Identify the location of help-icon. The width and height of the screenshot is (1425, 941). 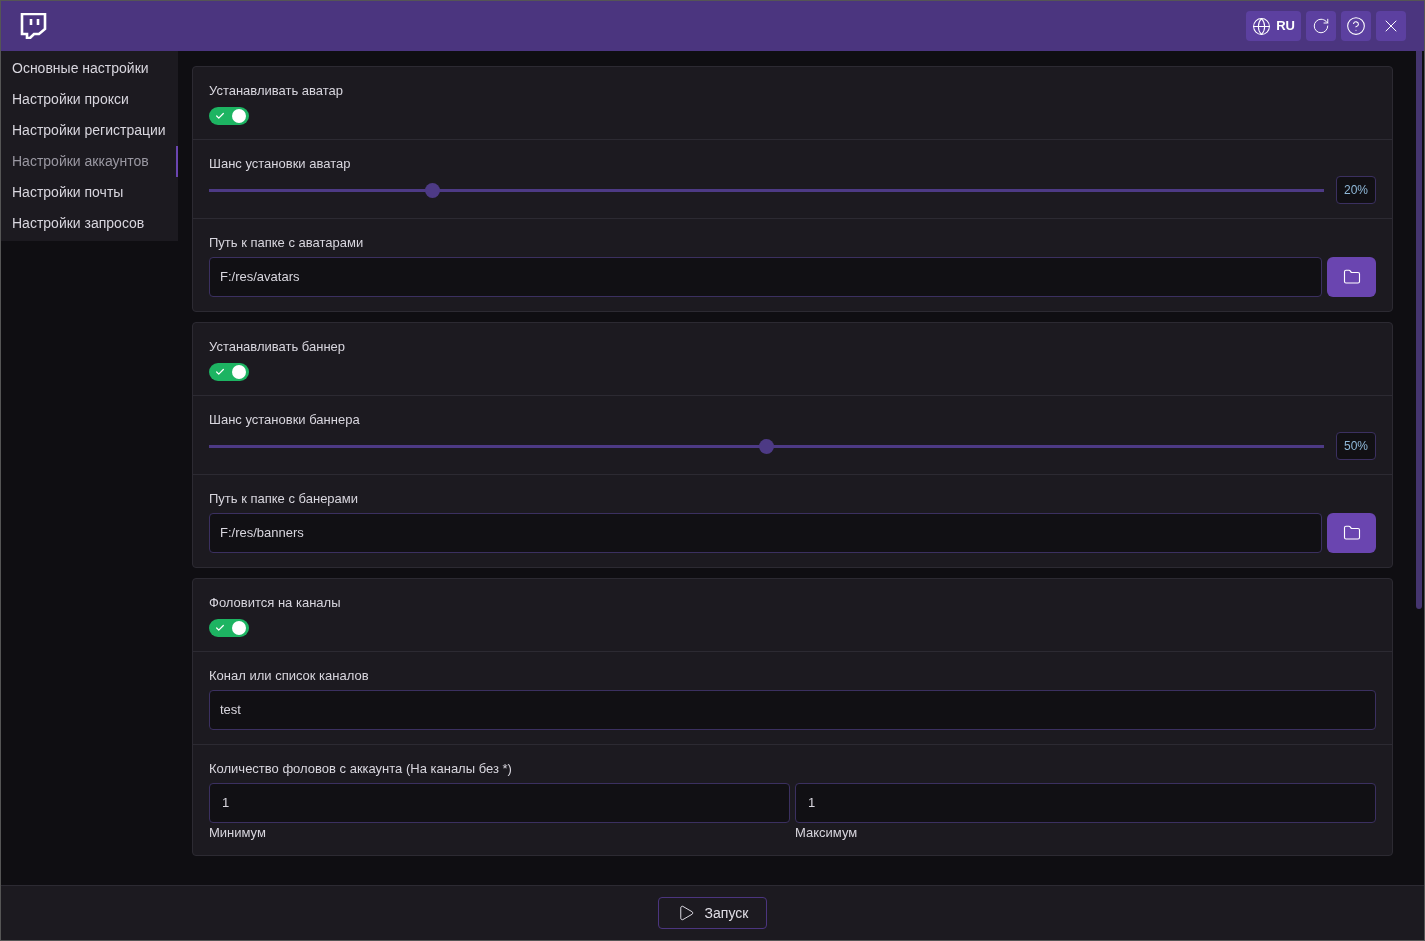
(1356, 26).